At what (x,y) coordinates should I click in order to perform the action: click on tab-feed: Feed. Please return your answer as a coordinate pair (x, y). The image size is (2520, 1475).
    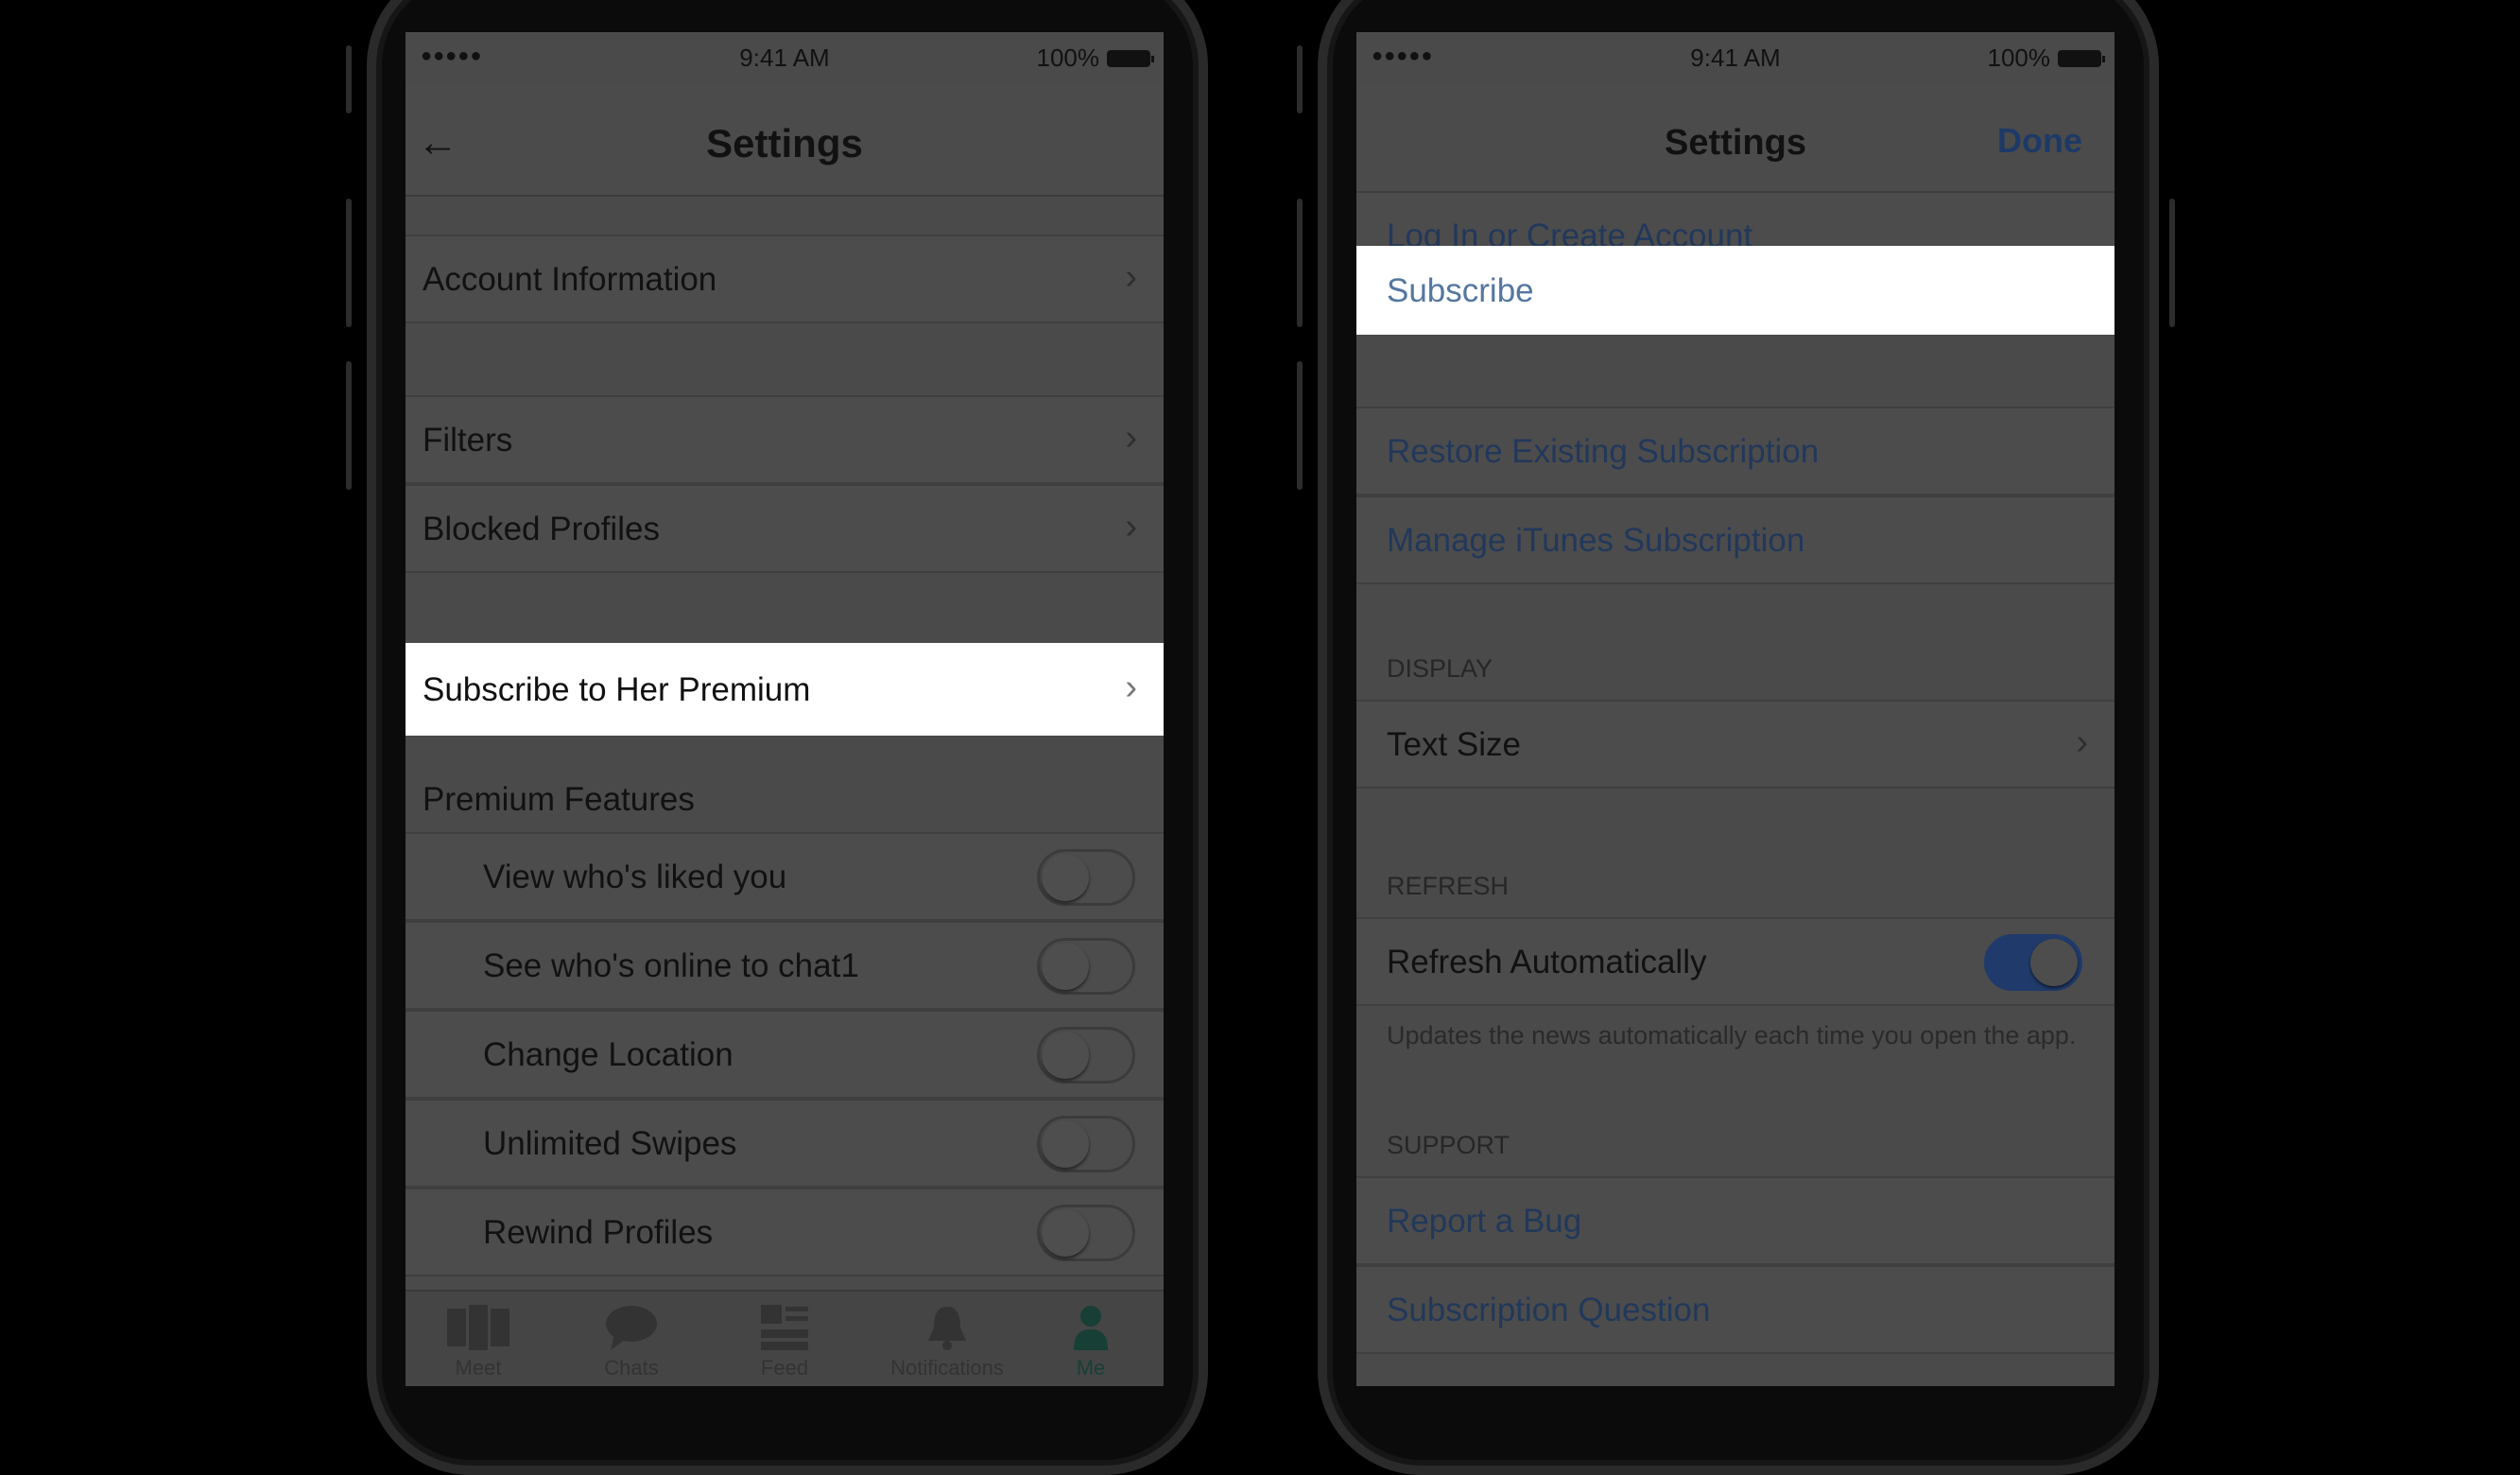
    Looking at the image, I should click on (784, 1340).